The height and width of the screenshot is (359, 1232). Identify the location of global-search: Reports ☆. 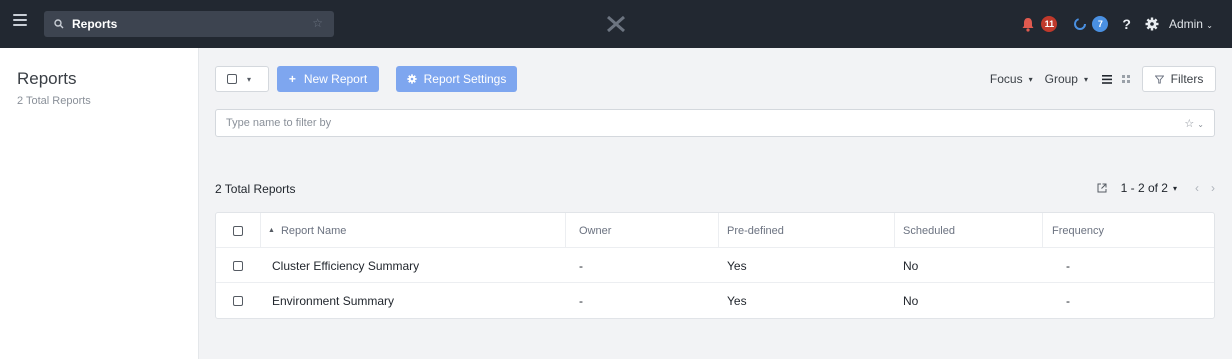
(189, 24).